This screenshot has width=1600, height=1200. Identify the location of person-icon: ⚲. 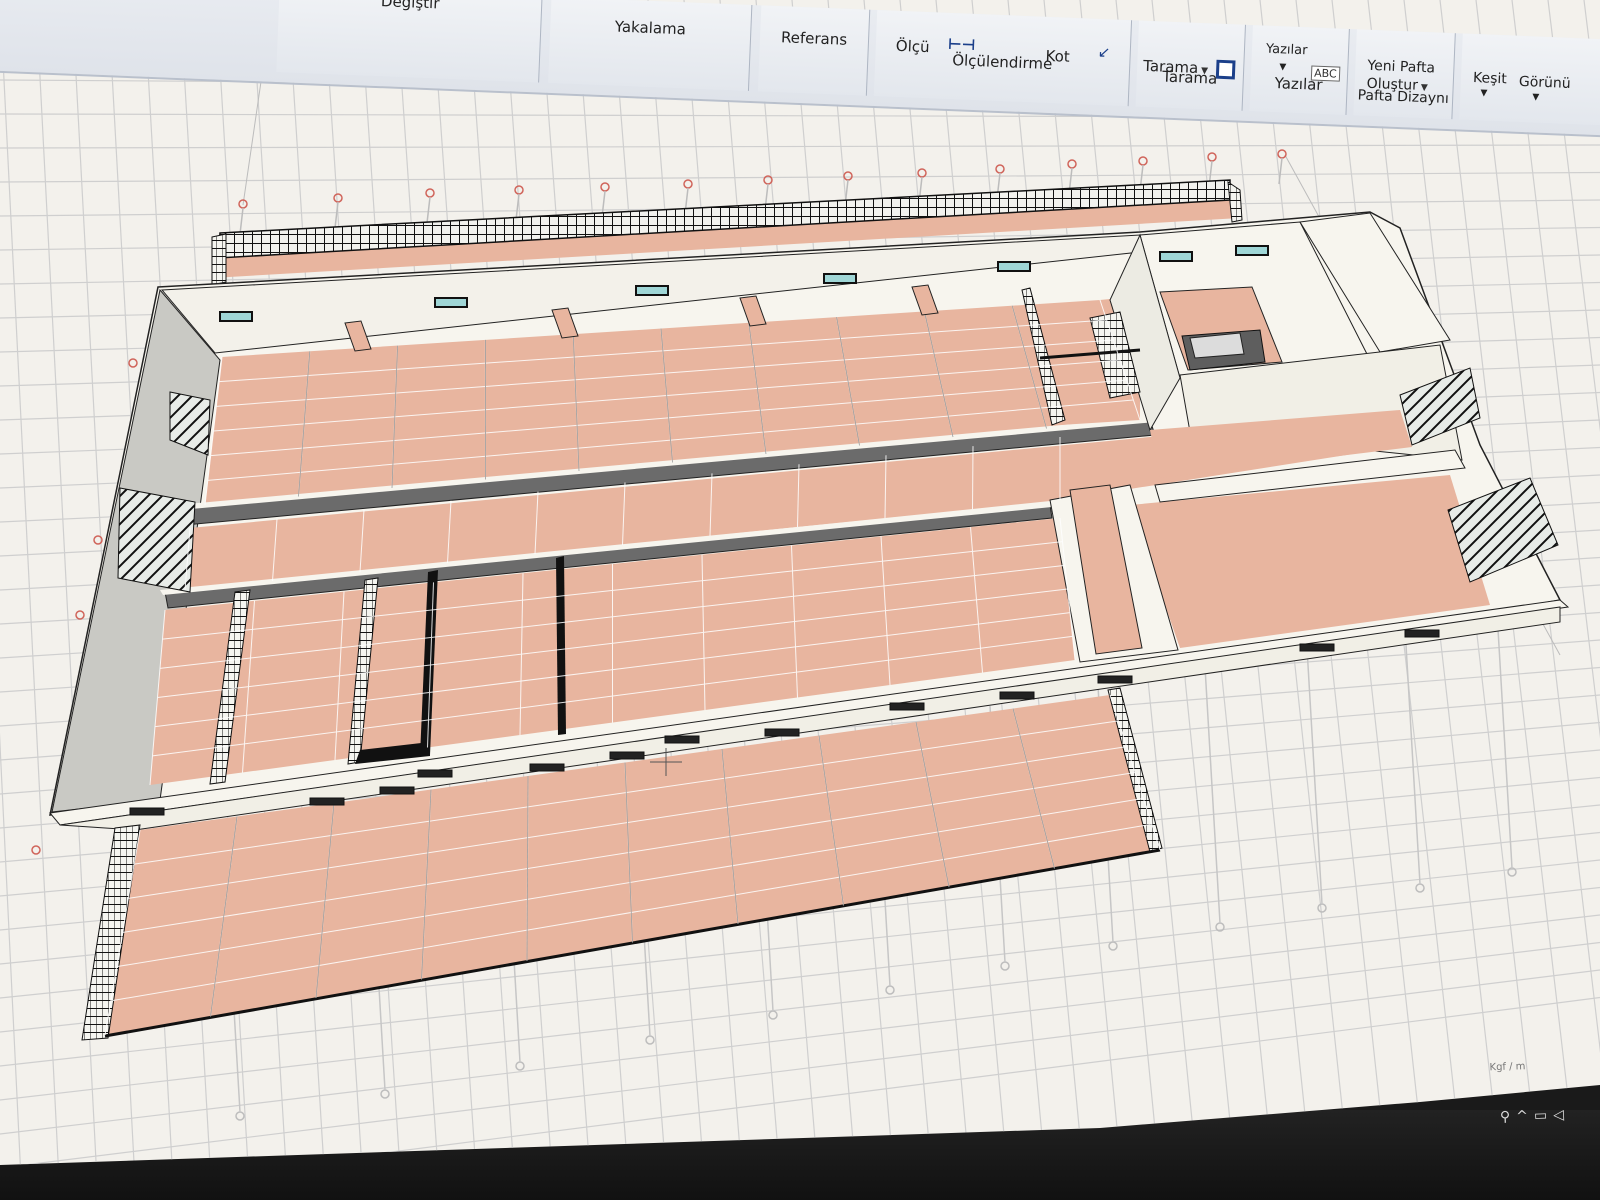
(1508, 1117).